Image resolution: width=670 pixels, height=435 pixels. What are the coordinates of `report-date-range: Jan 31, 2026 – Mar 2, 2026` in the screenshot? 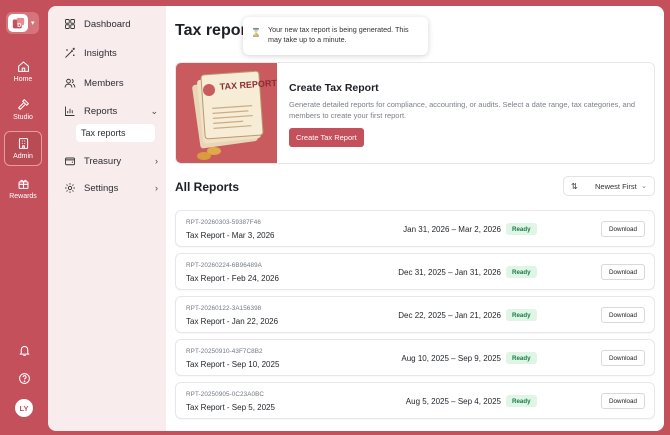 It's located at (452, 229).